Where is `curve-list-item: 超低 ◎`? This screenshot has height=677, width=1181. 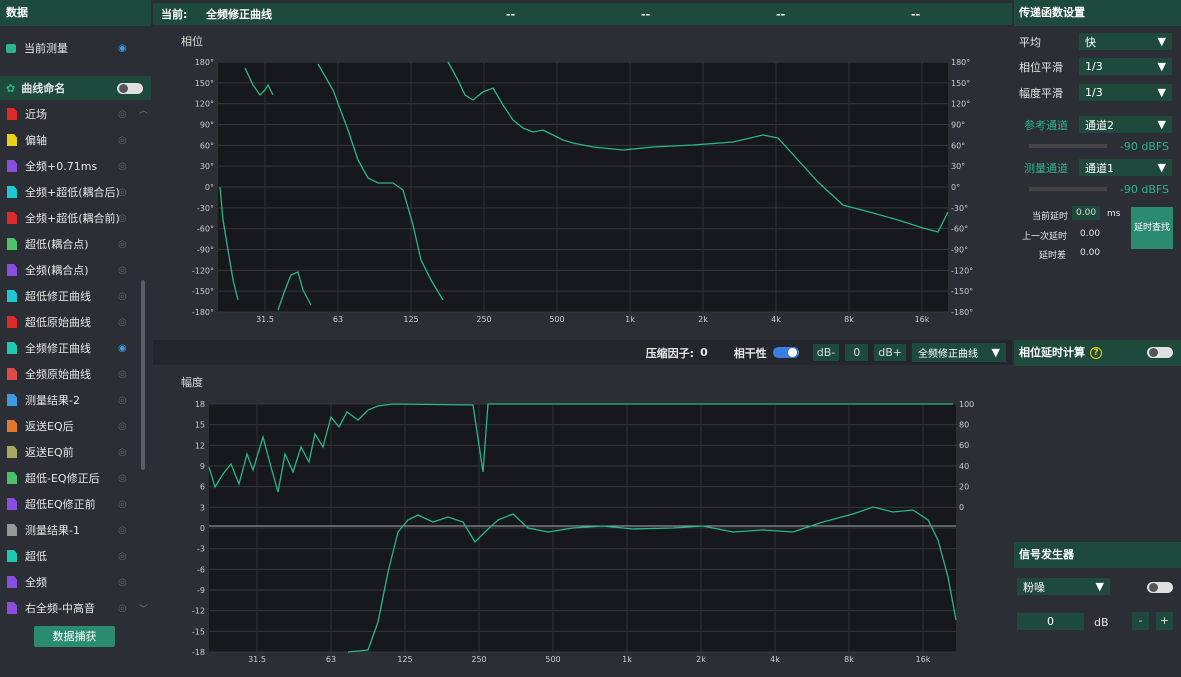 curve-list-item: 超低 ◎ is located at coordinates (75, 556).